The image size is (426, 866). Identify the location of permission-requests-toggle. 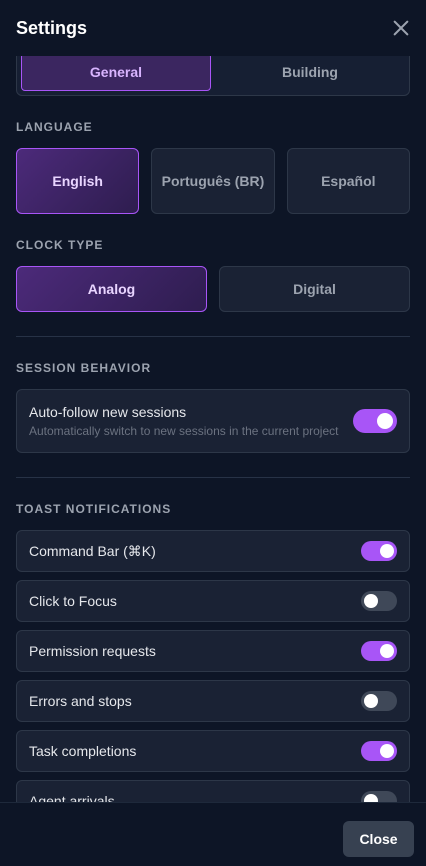
(379, 651).